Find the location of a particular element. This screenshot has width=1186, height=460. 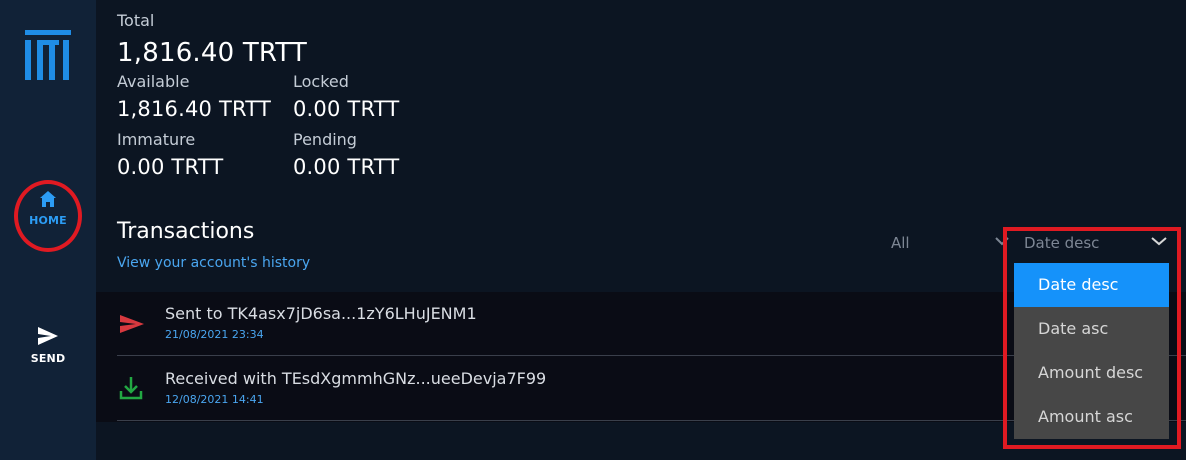

pending-value: 0.00 TRTT is located at coordinates (346, 167).